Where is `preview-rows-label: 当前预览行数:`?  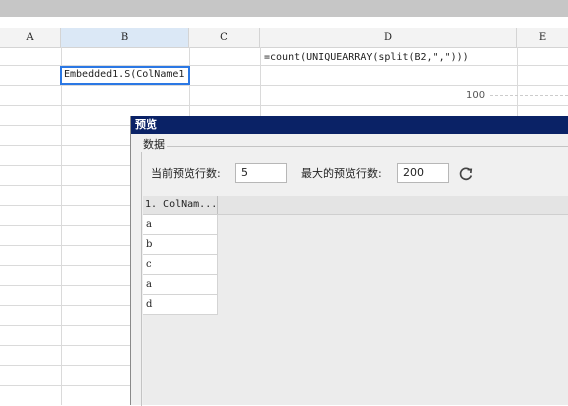 preview-rows-label: 当前预览行数: is located at coordinates (186, 173).